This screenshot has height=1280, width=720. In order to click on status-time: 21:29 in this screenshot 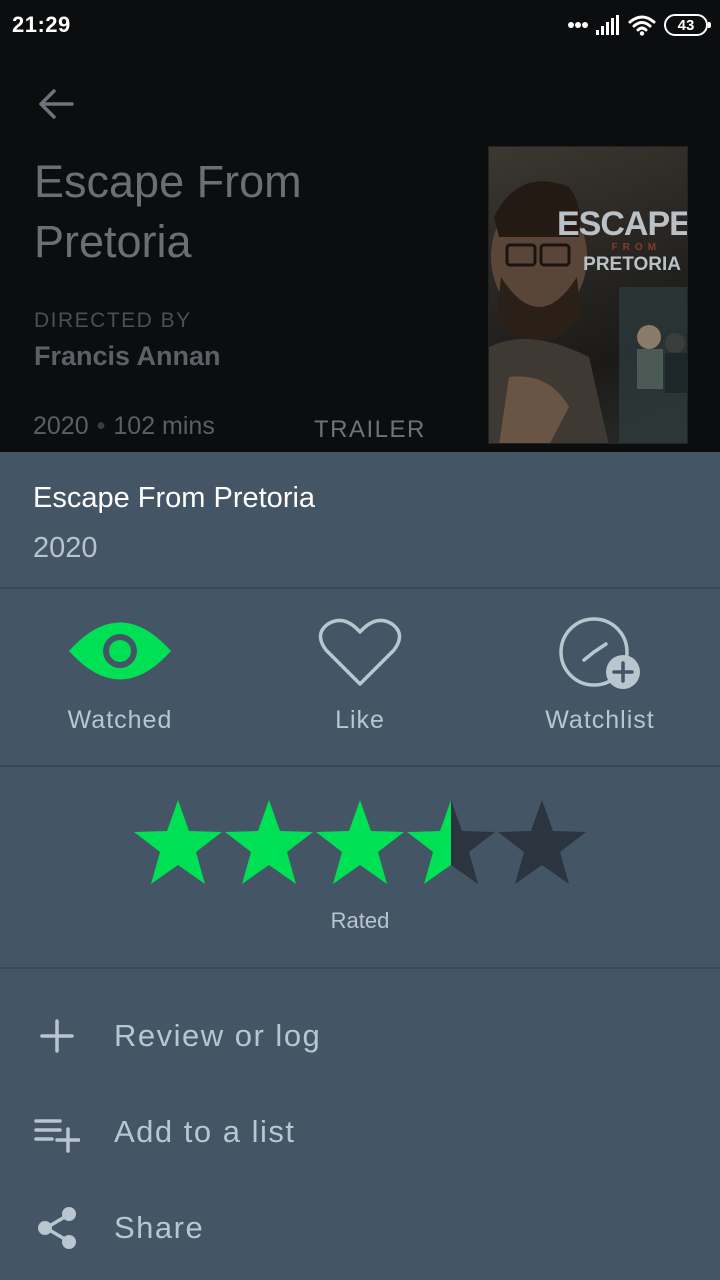, I will do `click(41, 24)`.